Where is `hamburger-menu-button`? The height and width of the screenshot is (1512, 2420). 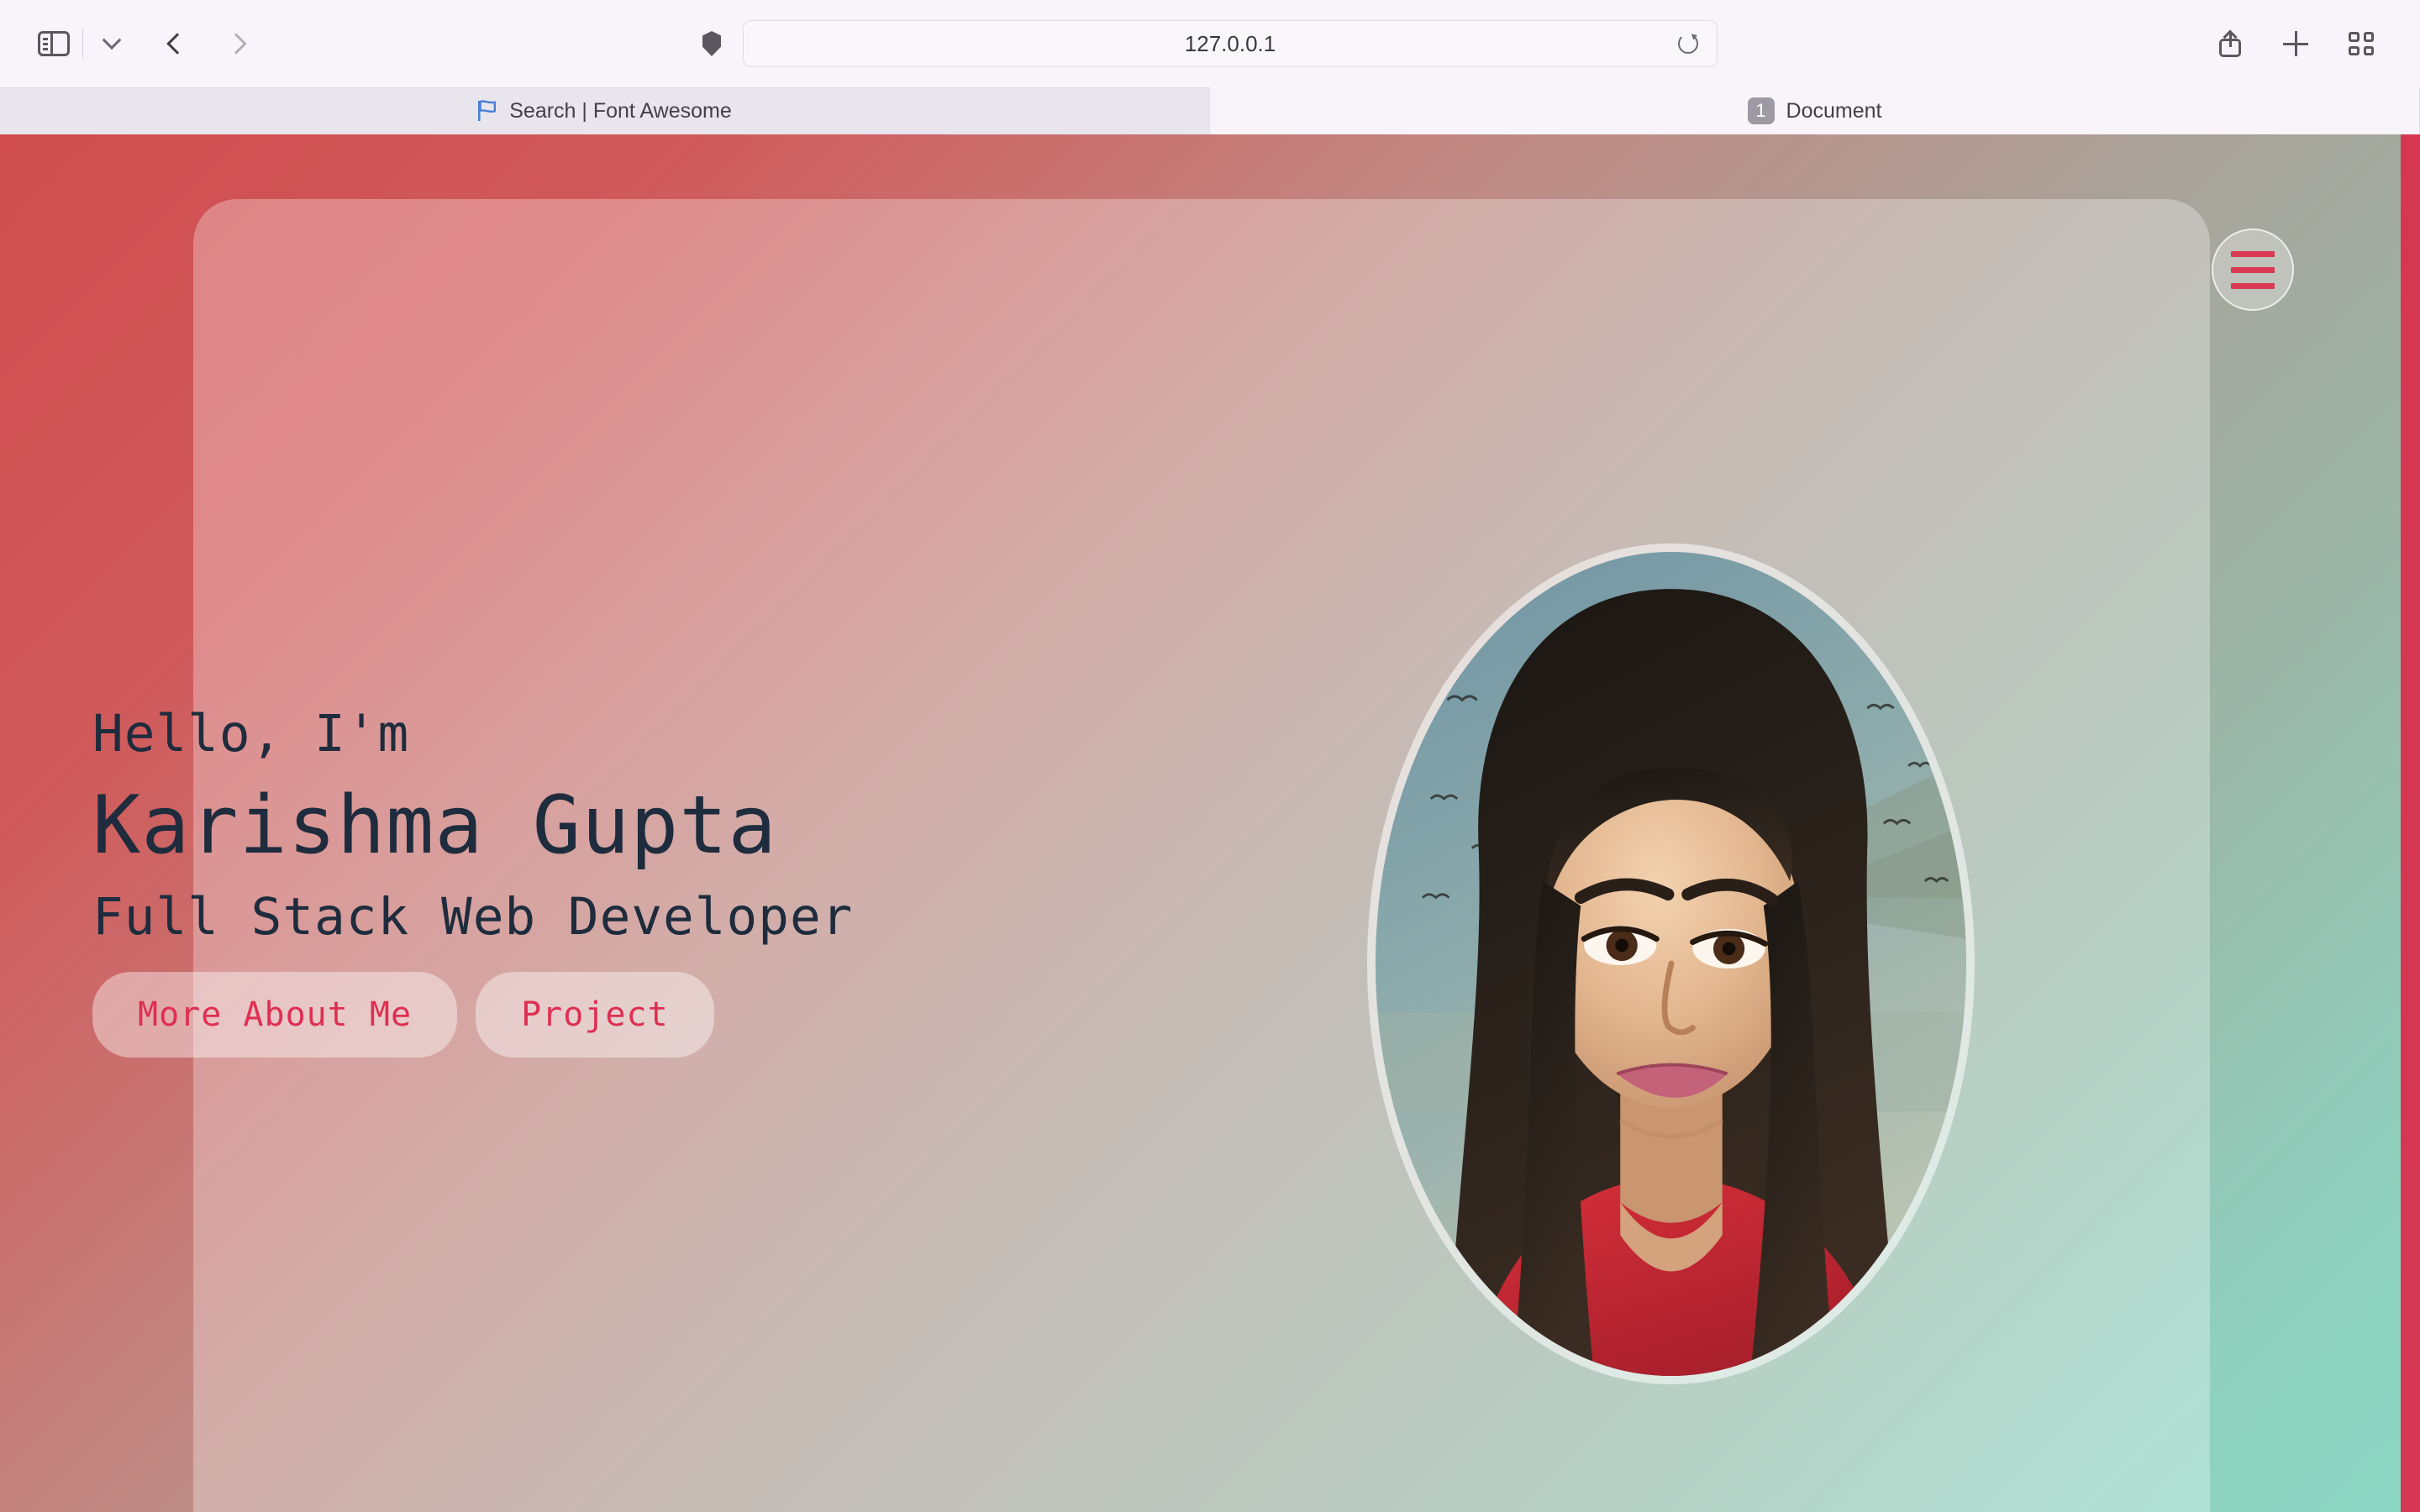 hamburger-menu-button is located at coordinates (2253, 269).